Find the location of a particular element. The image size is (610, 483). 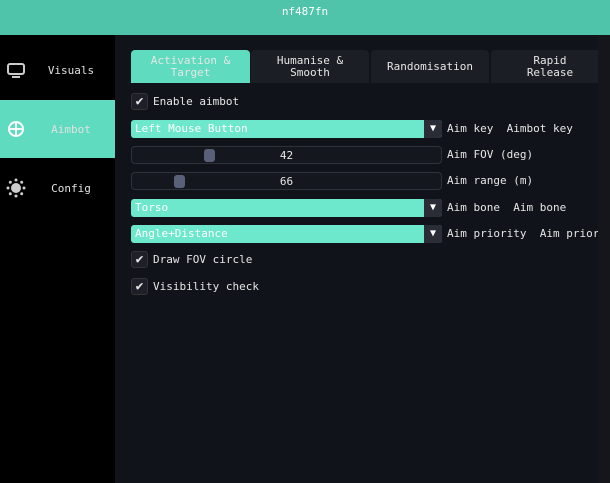

crosshair-icon is located at coordinates (16, 129).